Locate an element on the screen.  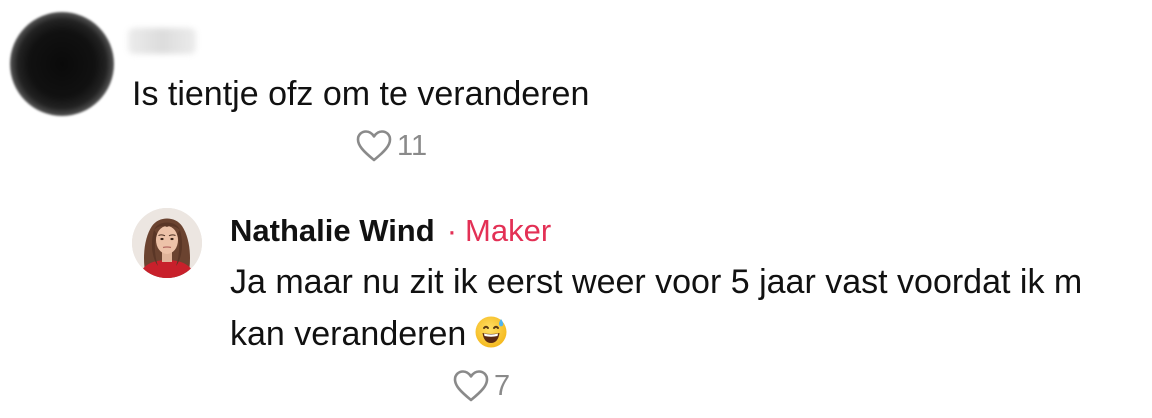
reply-author-avatar is located at coordinates (167, 243).